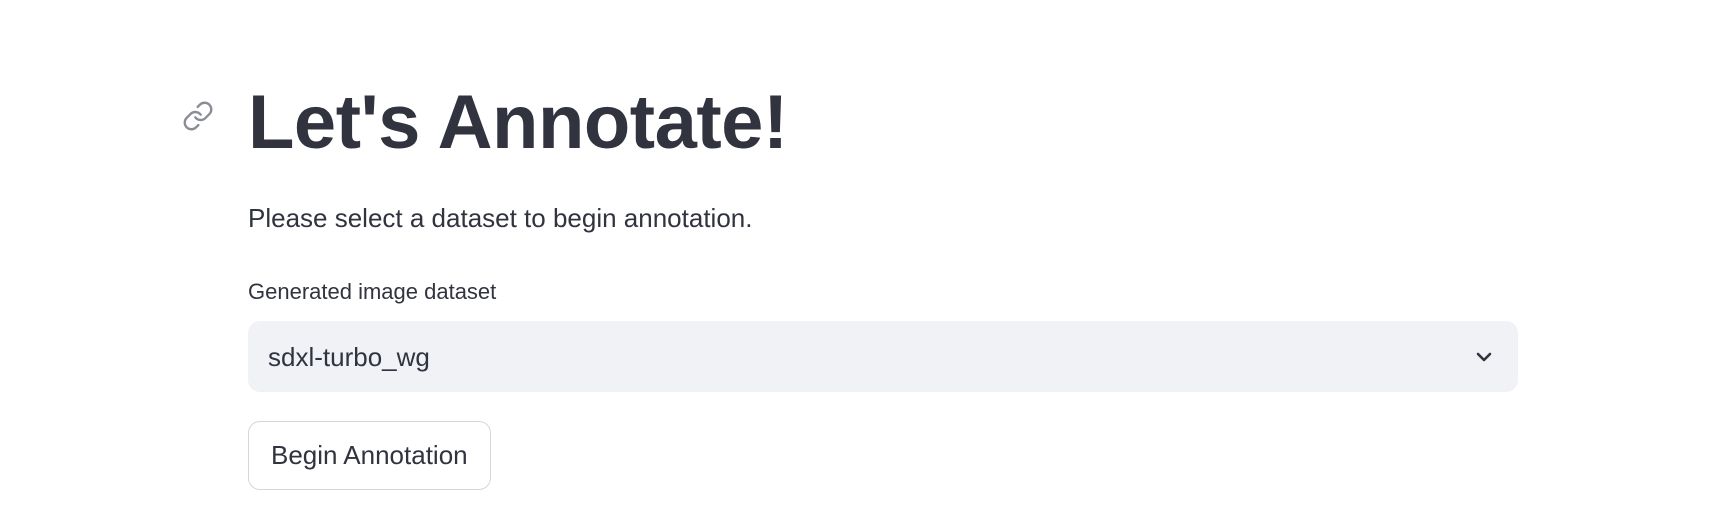  I want to click on title-row: Let's Annotate!, so click(518, 123).